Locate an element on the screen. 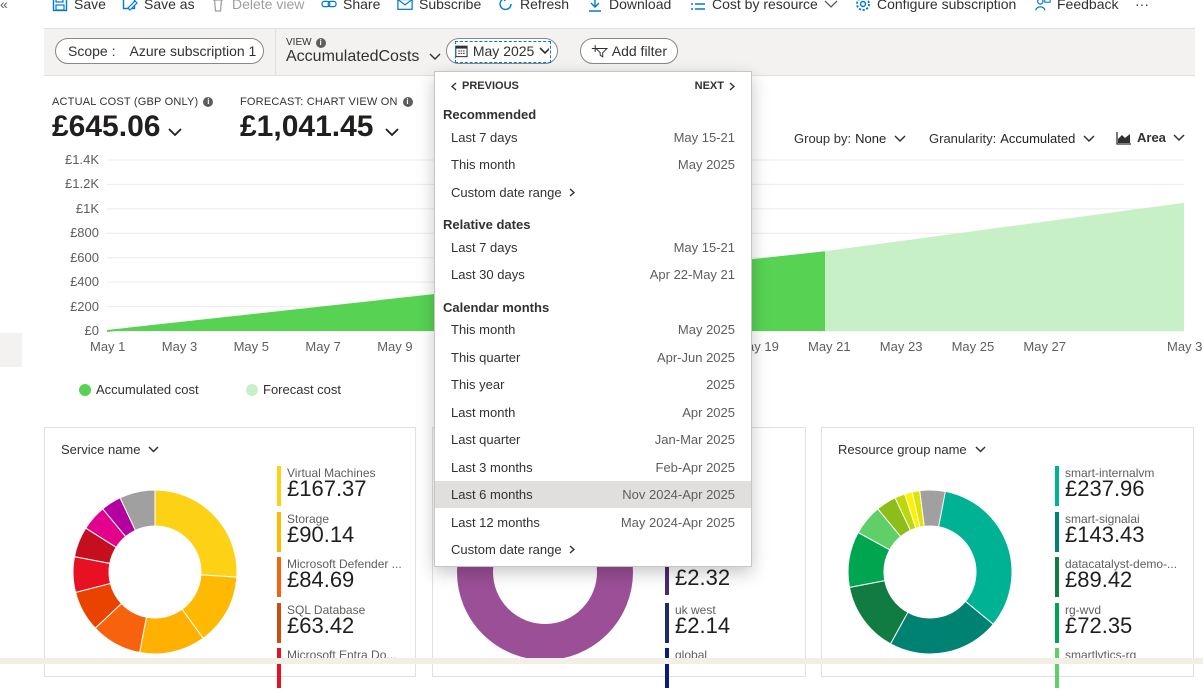 The image size is (1203, 692). resource-group-selector: Resource group name is located at coordinates (912, 449).